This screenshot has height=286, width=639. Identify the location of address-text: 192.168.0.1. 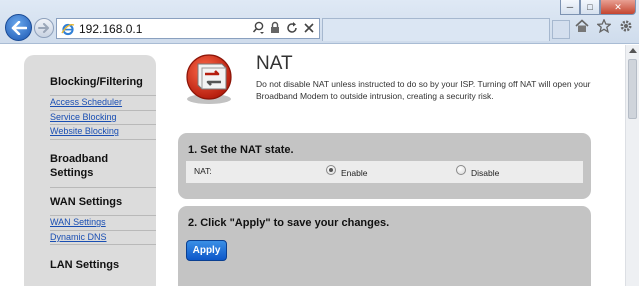
(111, 29).